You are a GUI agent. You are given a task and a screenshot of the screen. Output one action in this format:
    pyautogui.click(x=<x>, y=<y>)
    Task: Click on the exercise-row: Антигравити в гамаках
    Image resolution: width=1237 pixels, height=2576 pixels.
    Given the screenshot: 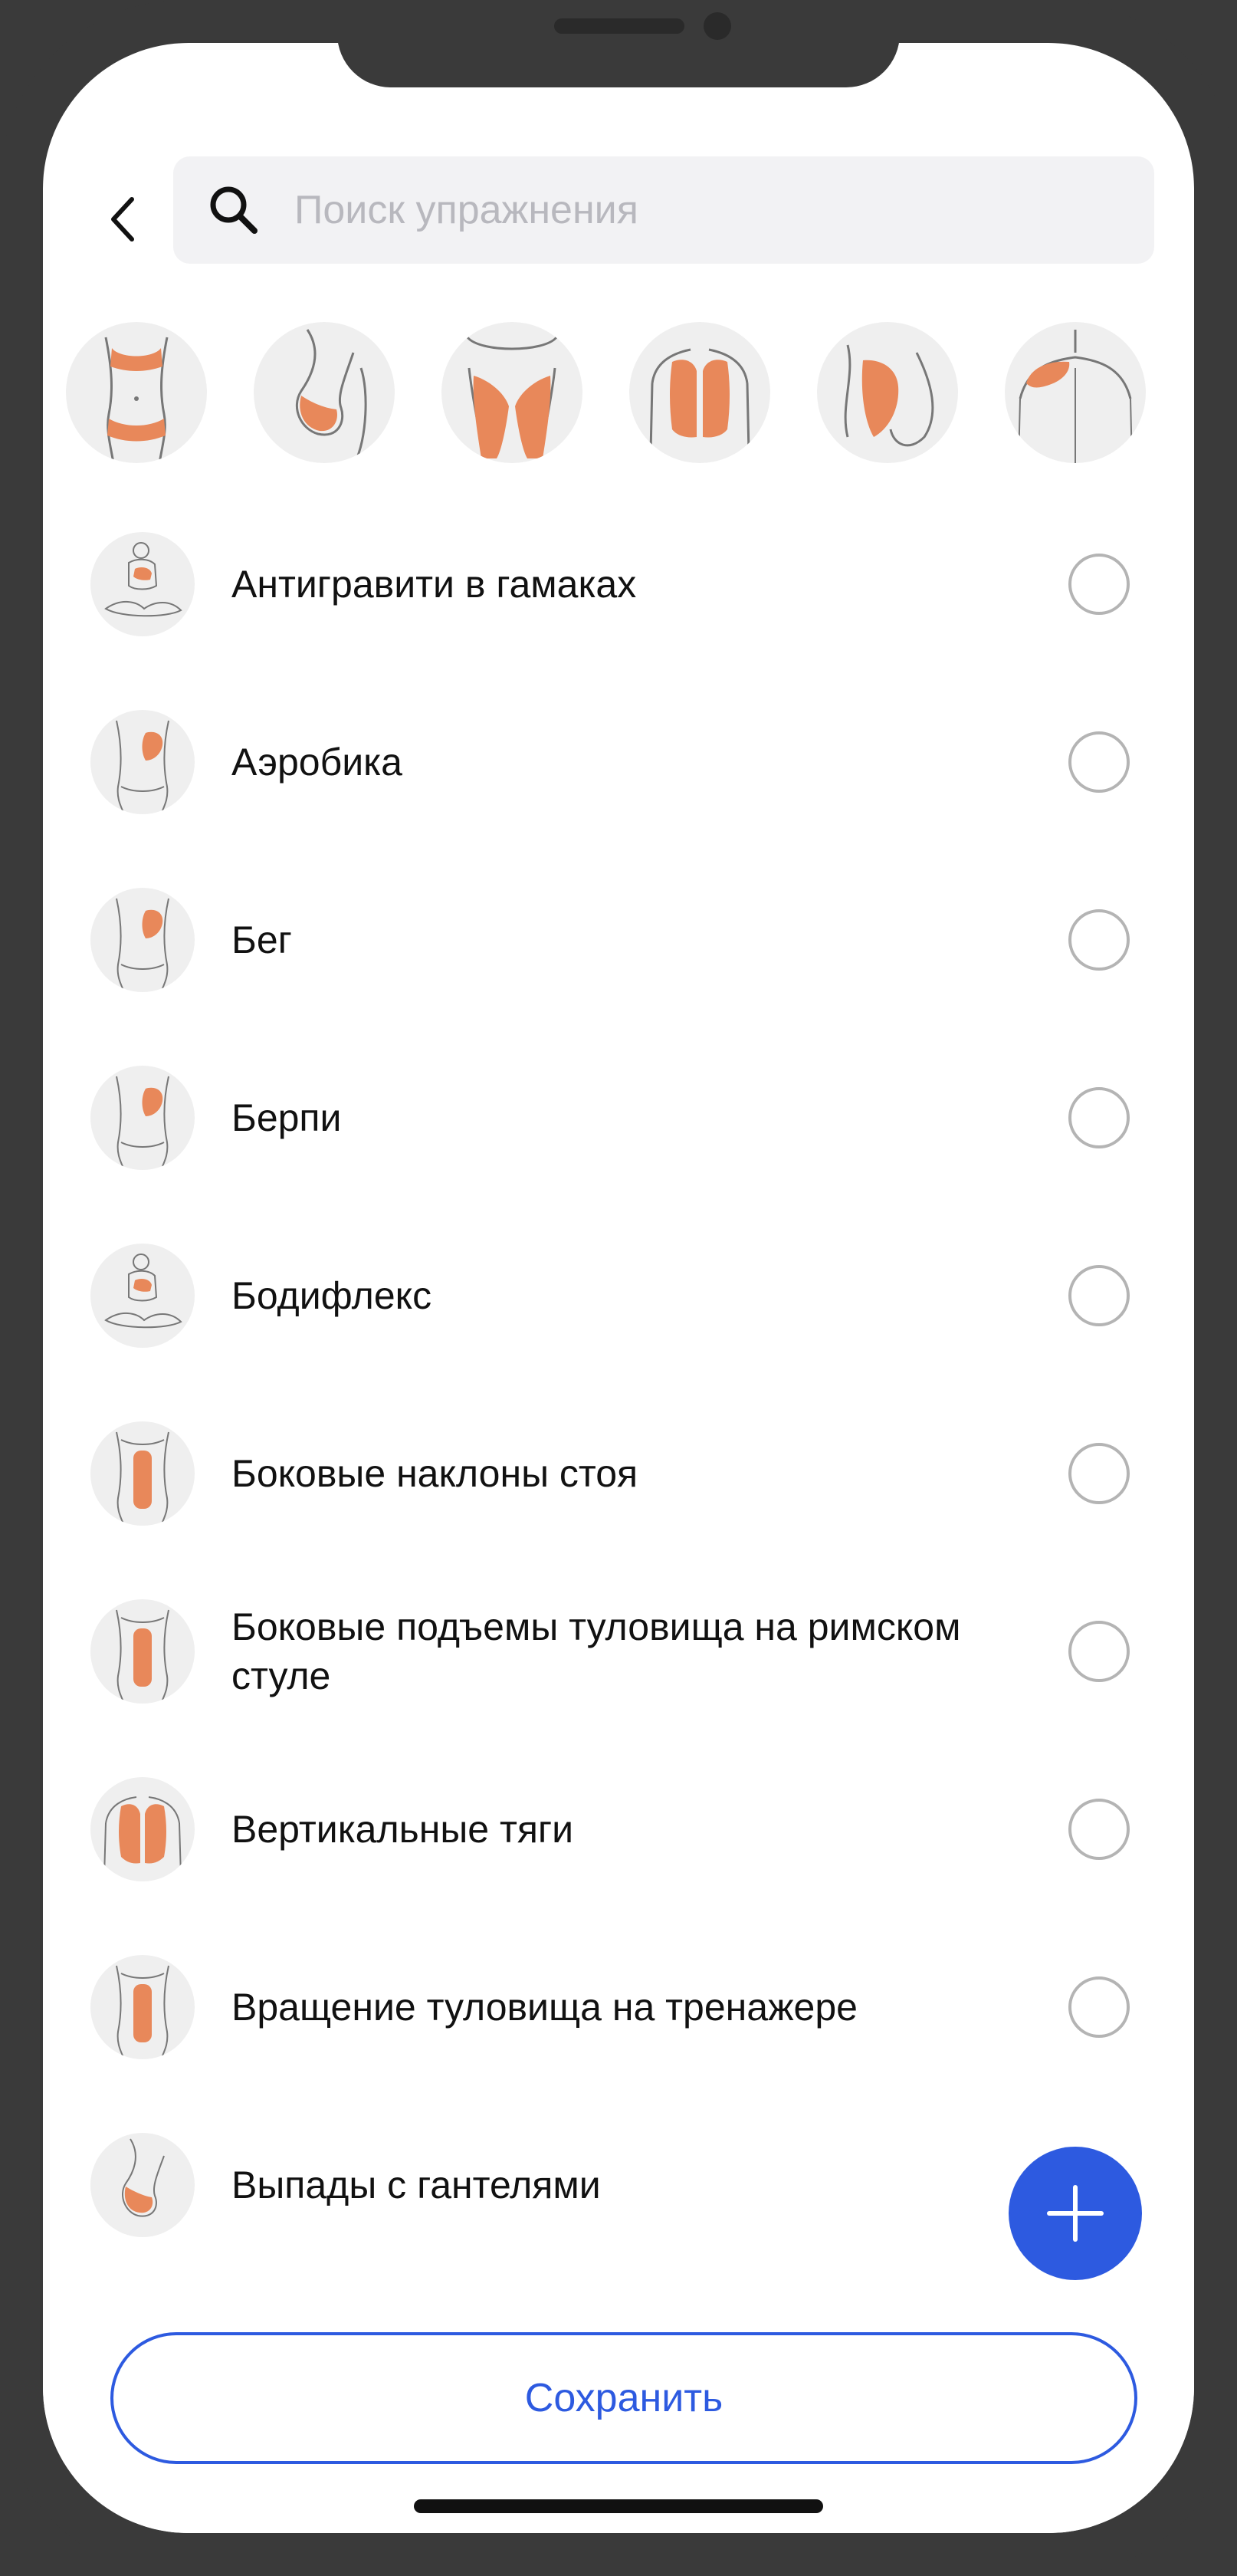 What is the action you would take?
    pyautogui.click(x=618, y=584)
    